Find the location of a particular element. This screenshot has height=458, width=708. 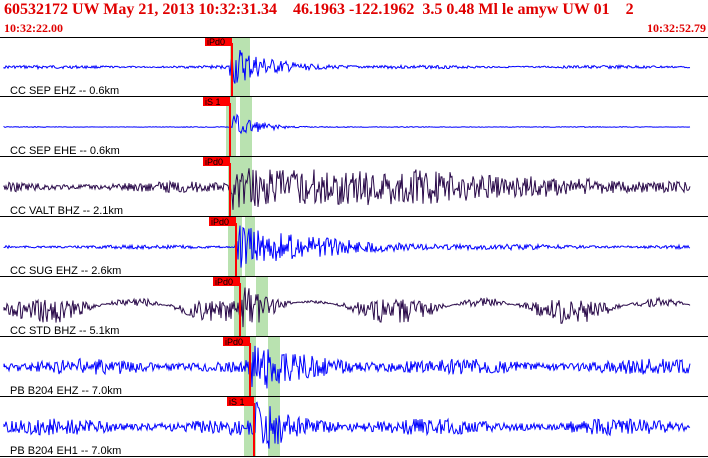

station-label: PB B204 EHZ -- 7.0km is located at coordinates (66, 391).